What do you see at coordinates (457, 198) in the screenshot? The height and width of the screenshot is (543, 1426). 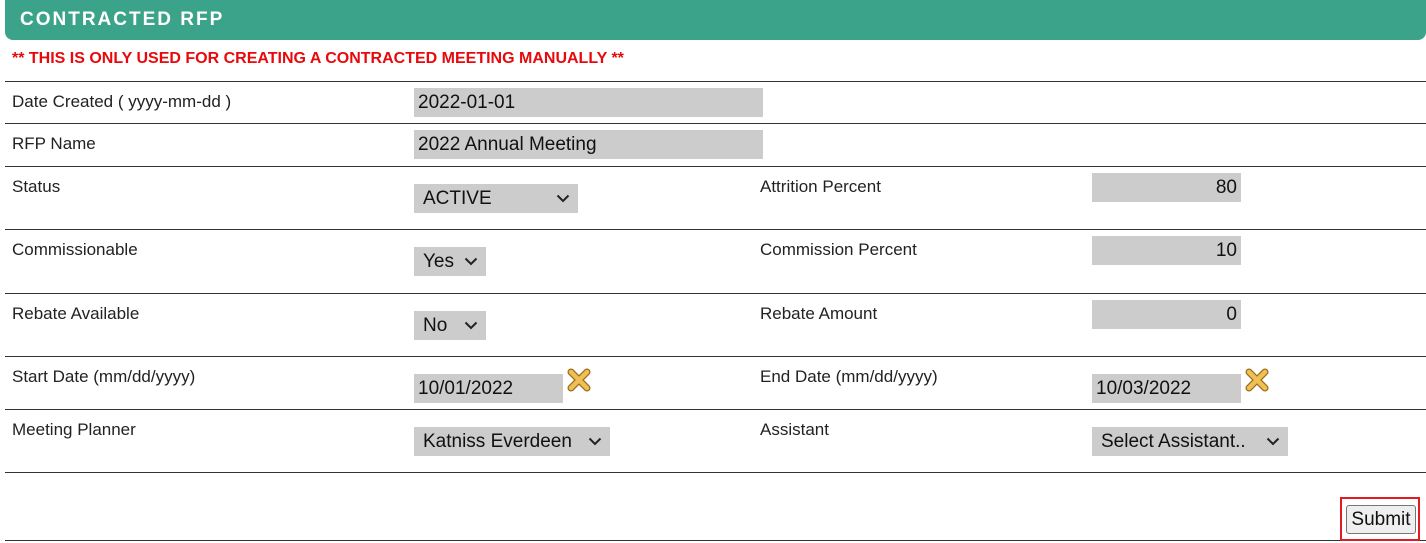 I see `status-select-value: ACTIVE` at bounding box center [457, 198].